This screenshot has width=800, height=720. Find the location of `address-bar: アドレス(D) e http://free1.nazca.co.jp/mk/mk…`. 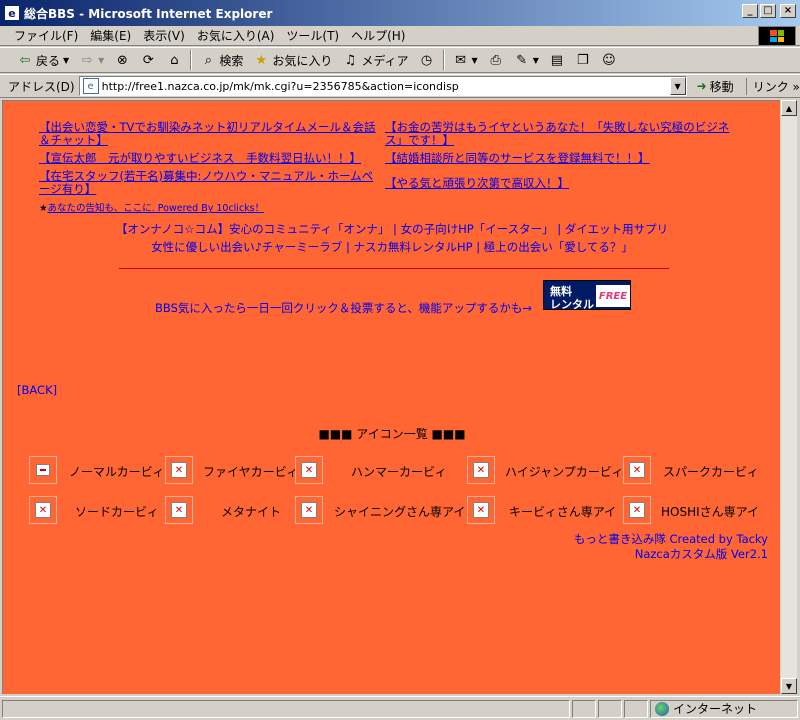

address-bar: アドレス(D) e http://free1.nazca.co.jp/mk/mk… is located at coordinates (400, 86).